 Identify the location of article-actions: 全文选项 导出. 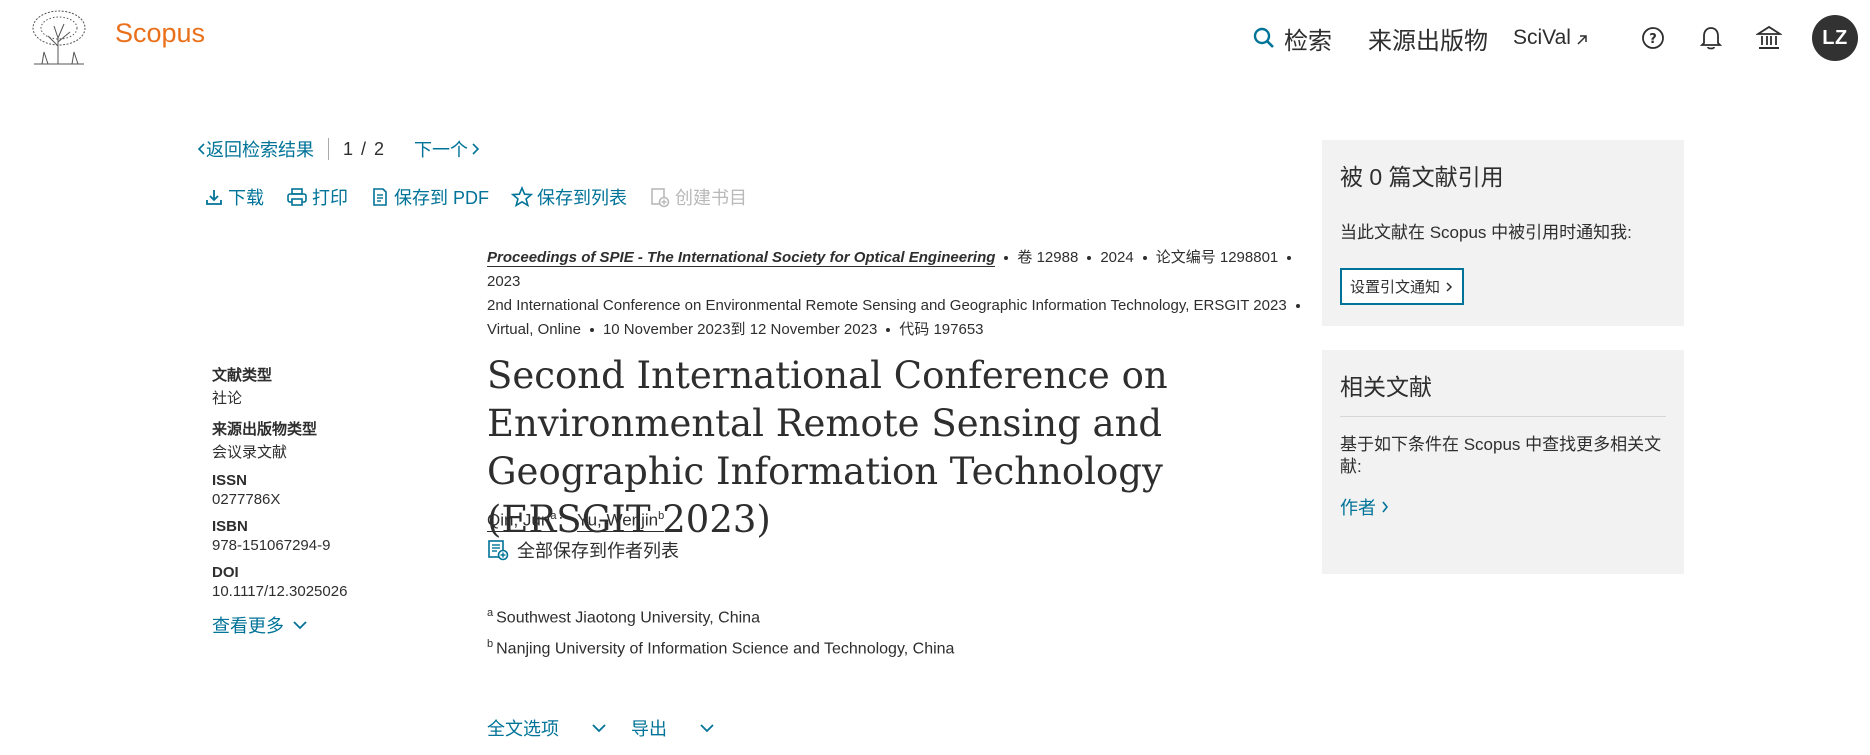
(613, 728).